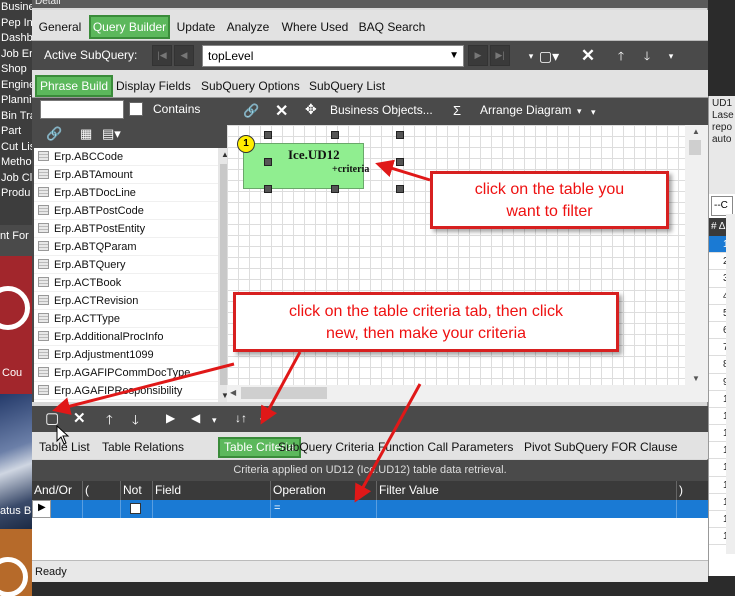 The image size is (735, 596). Describe the element at coordinates (315, 27) in the screenshot. I see `tab-where-used: Where Used` at that location.